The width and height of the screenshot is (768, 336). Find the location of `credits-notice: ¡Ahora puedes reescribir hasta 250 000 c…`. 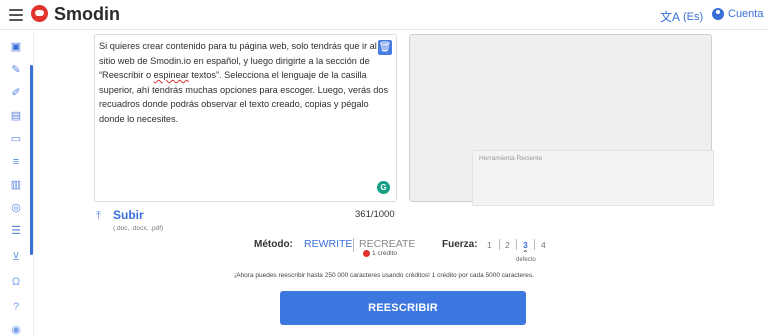

credits-notice: ¡Ahora puedes reescribir hasta 250 000 c… is located at coordinates (384, 275).